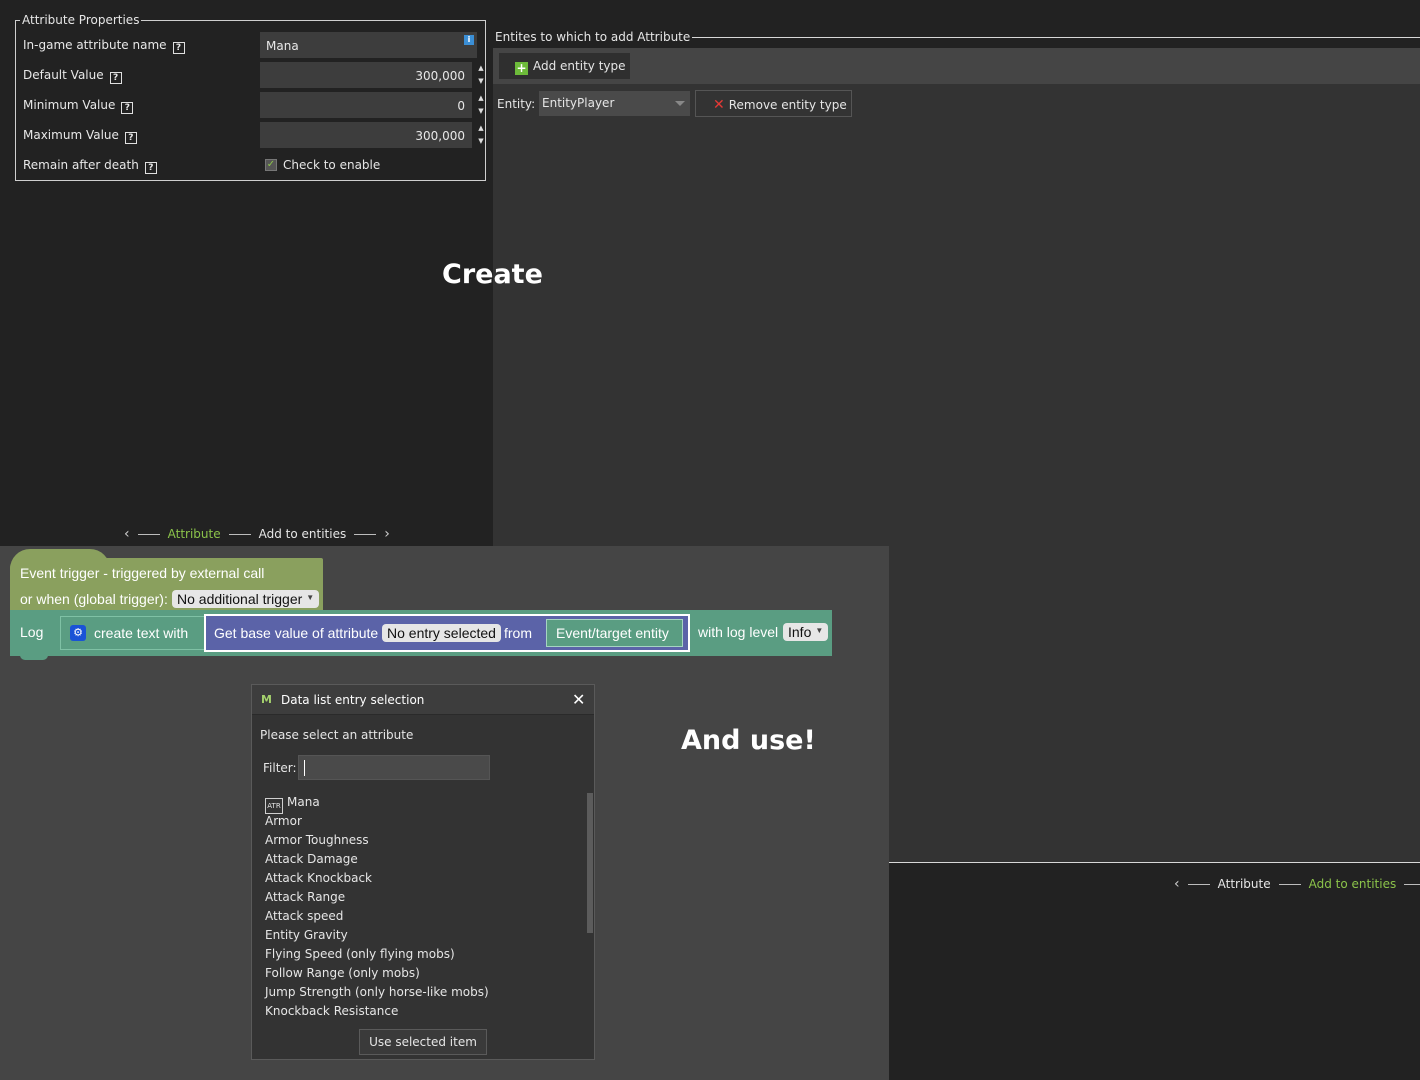 The width and height of the screenshot is (1420, 1080). Describe the element at coordinates (806, 632) in the screenshot. I see `log-level-dropdown: Info ▼` at that location.